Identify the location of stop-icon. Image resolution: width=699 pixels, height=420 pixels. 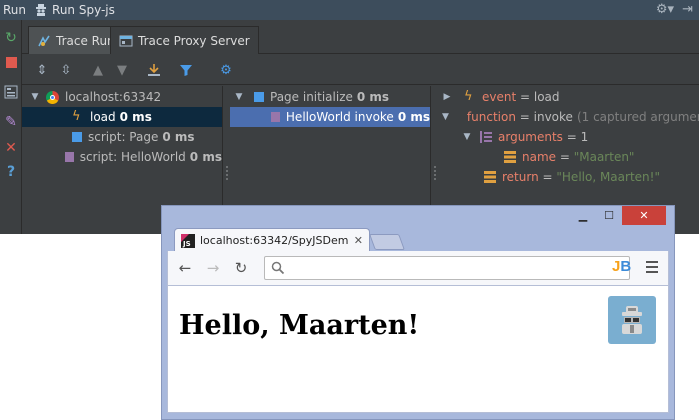
(11, 62).